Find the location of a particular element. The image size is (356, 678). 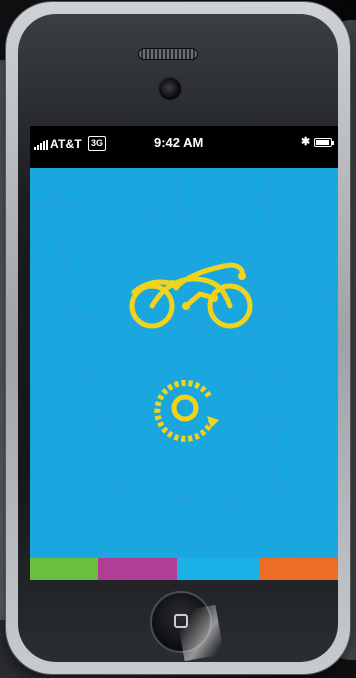

earpiece-speaker is located at coordinates (168, 54).